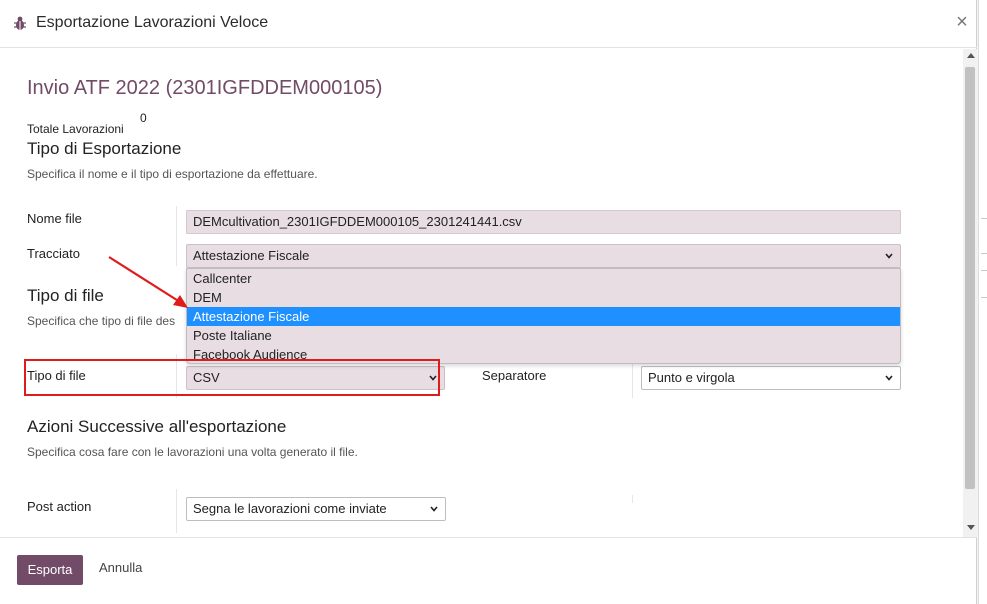 This screenshot has height=604, width=987. I want to click on post-action-selected-value: Segna le lavorazioni come inviate, so click(290, 508).